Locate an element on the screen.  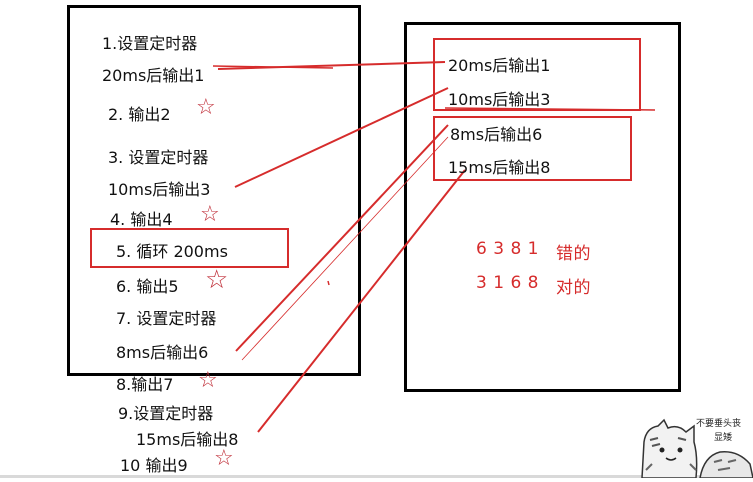
step-10-output: 10 输出9 is located at coordinates (154, 465).